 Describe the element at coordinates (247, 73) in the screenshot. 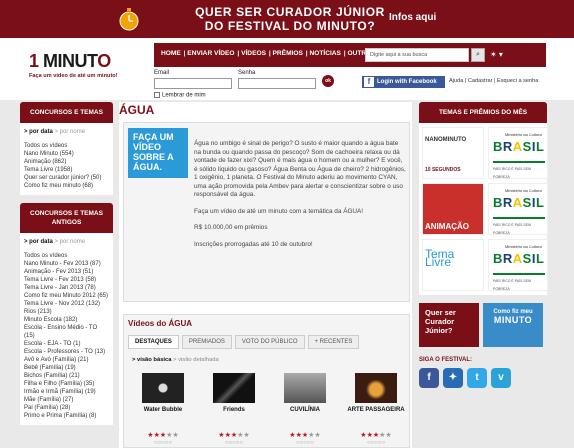

I see `password-label: Senha` at that location.